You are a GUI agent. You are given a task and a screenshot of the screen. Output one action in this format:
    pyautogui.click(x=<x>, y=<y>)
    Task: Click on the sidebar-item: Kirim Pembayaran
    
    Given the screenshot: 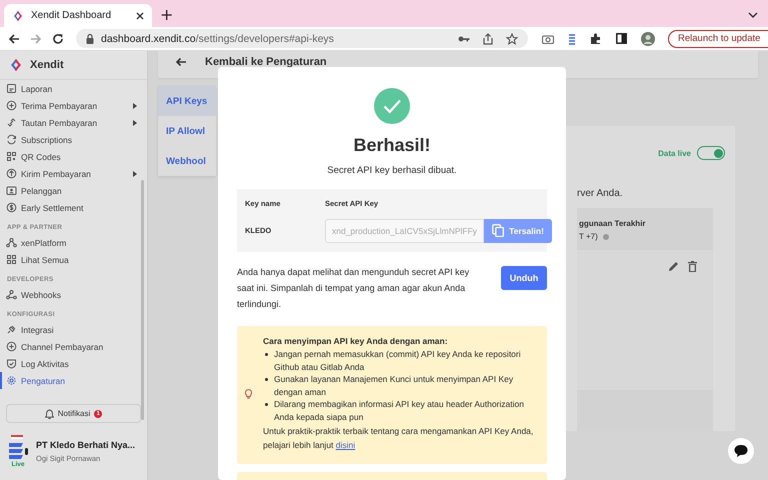 What is the action you would take?
    pyautogui.click(x=73, y=173)
    